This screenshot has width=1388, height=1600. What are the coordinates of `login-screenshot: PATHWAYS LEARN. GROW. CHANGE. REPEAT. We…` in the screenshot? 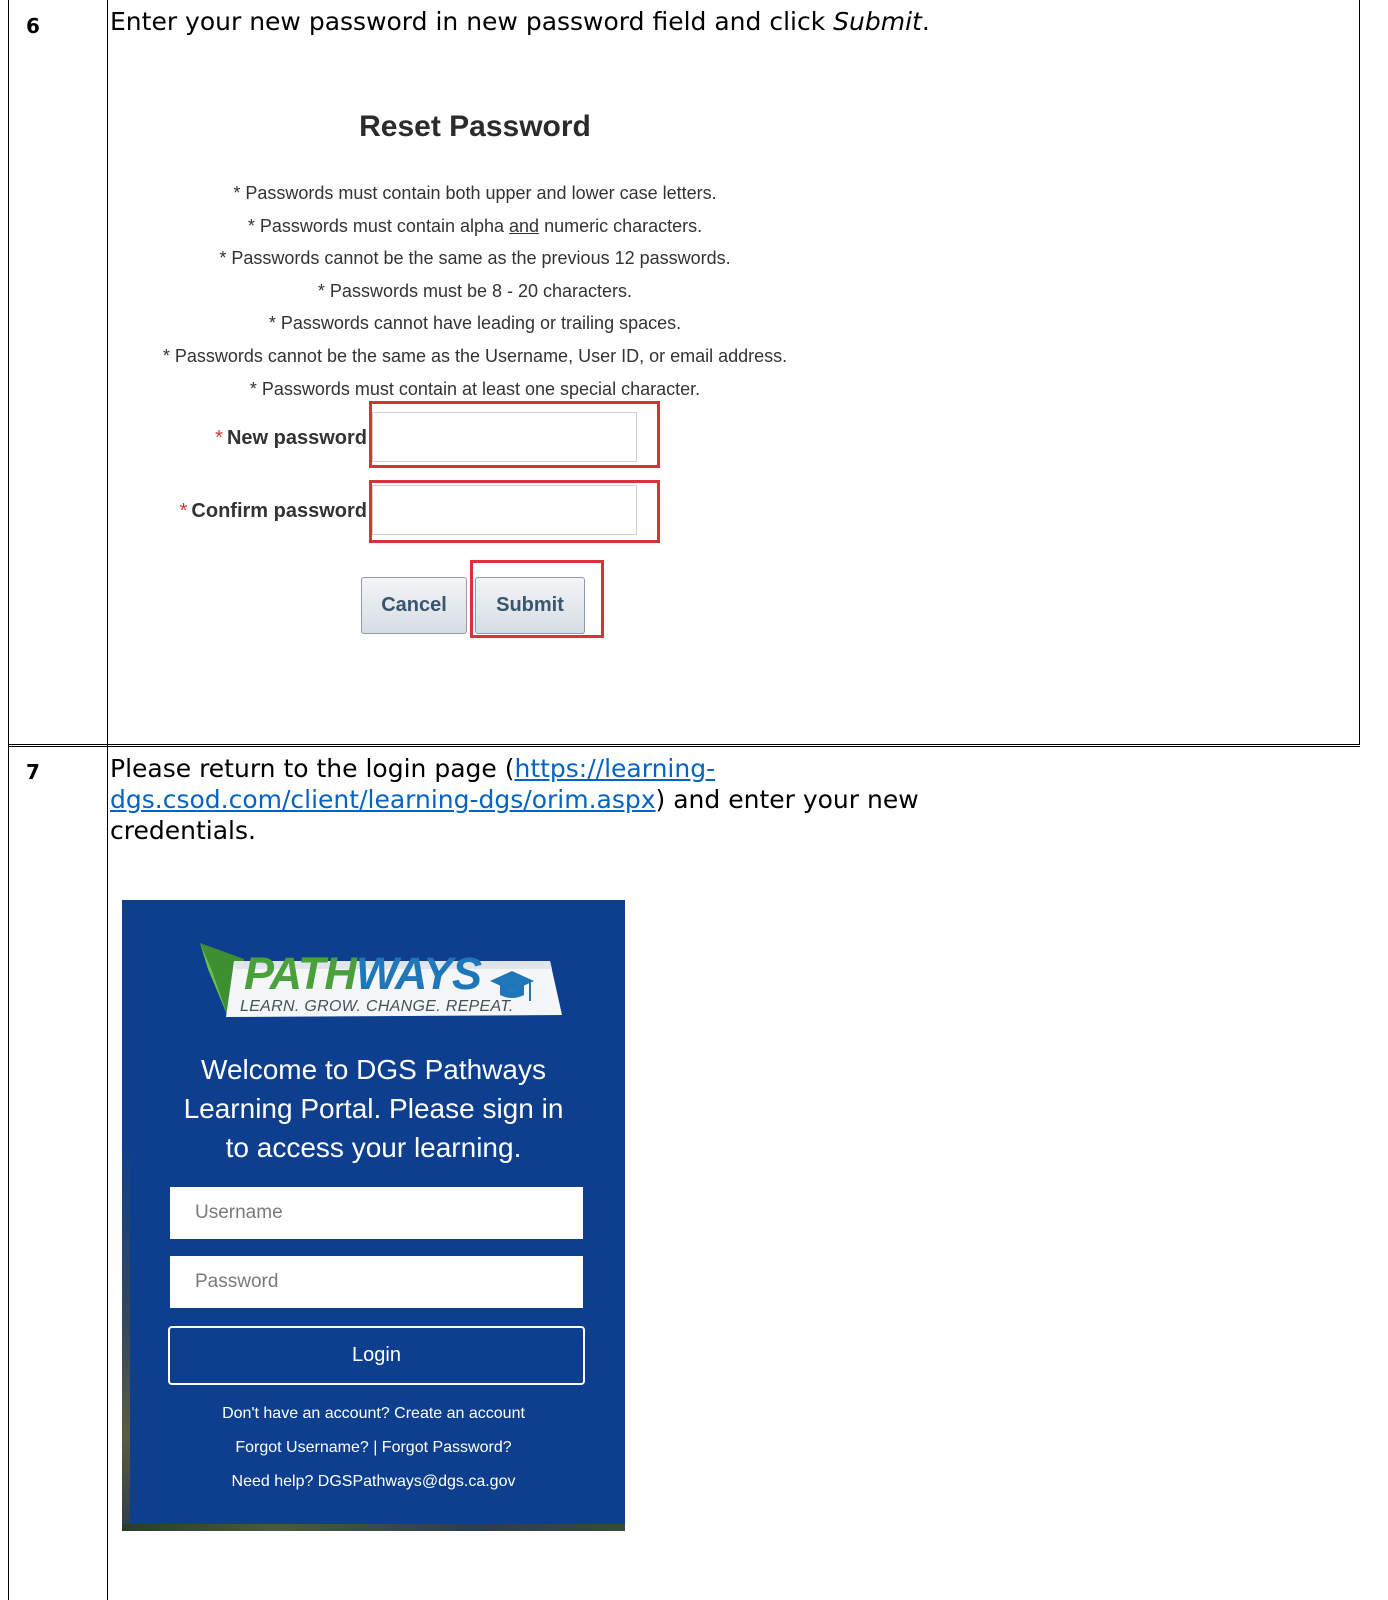 It's located at (373, 1215).